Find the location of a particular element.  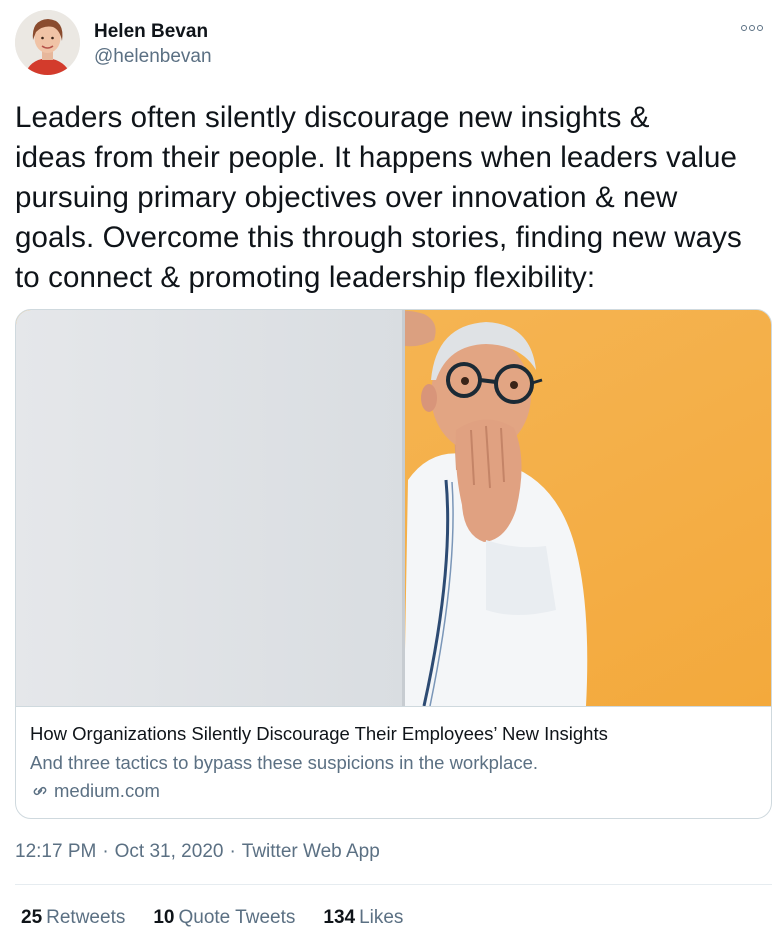

card-domain: medium.com is located at coordinates (95, 791).